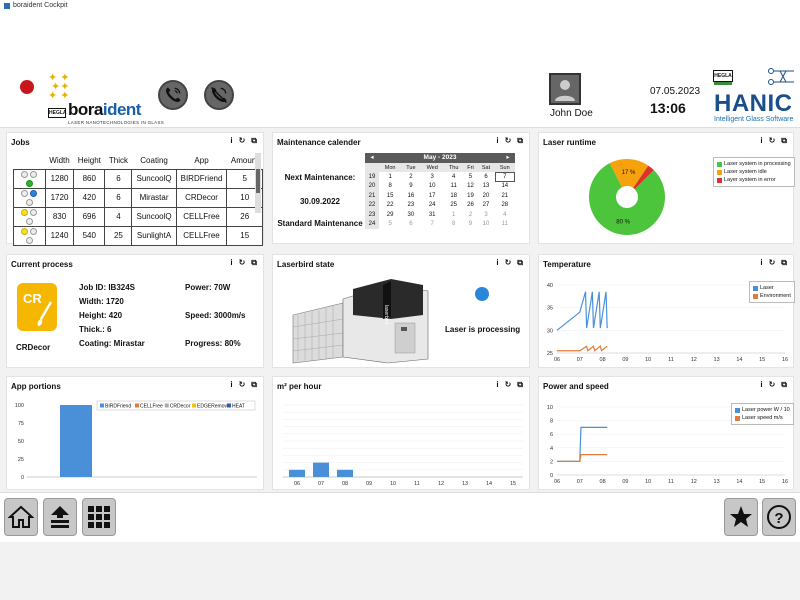 This screenshot has height=600, width=800. Describe the element at coordinates (194, 405) in the screenshot. I see `legend-swatch` at that location.